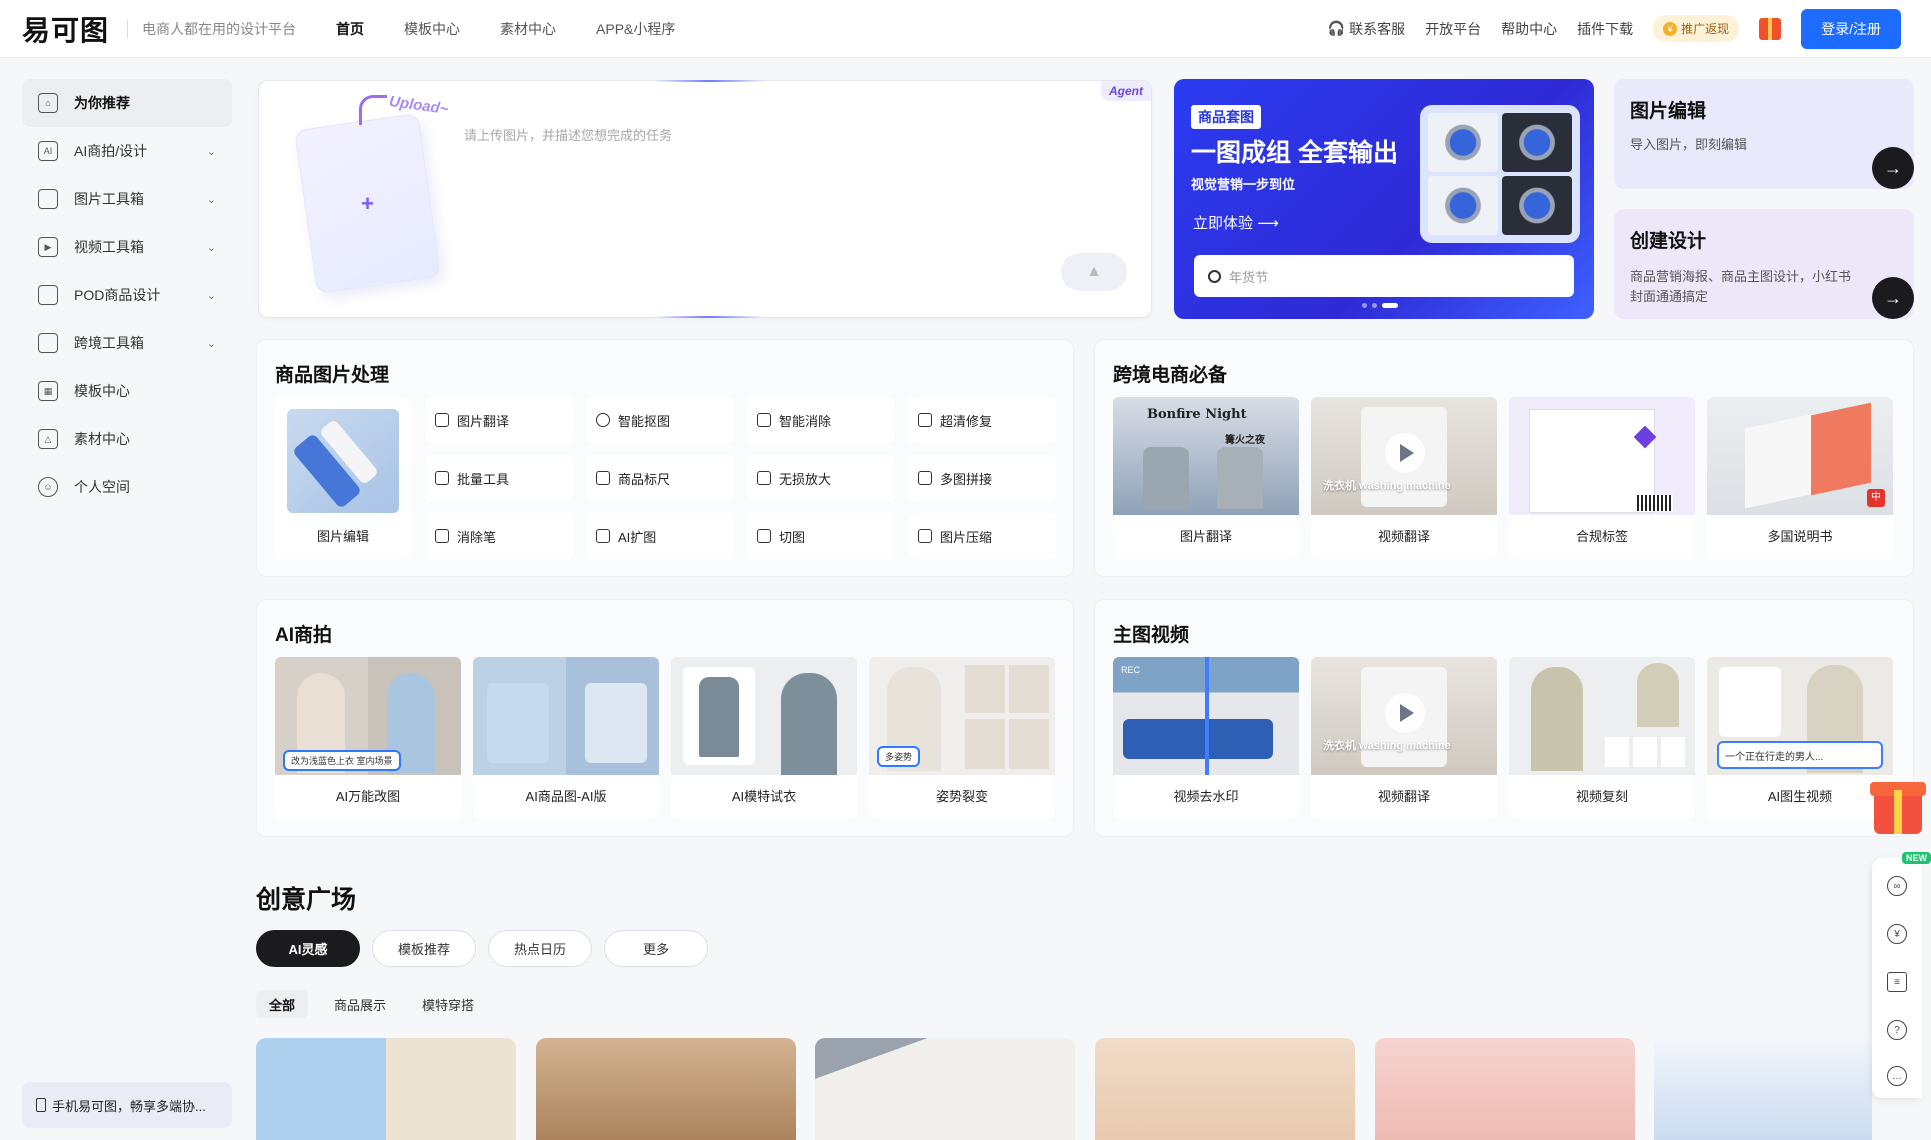 The width and height of the screenshot is (1931, 1140). I want to click on tool-collage: 多图拼接, so click(982, 478).